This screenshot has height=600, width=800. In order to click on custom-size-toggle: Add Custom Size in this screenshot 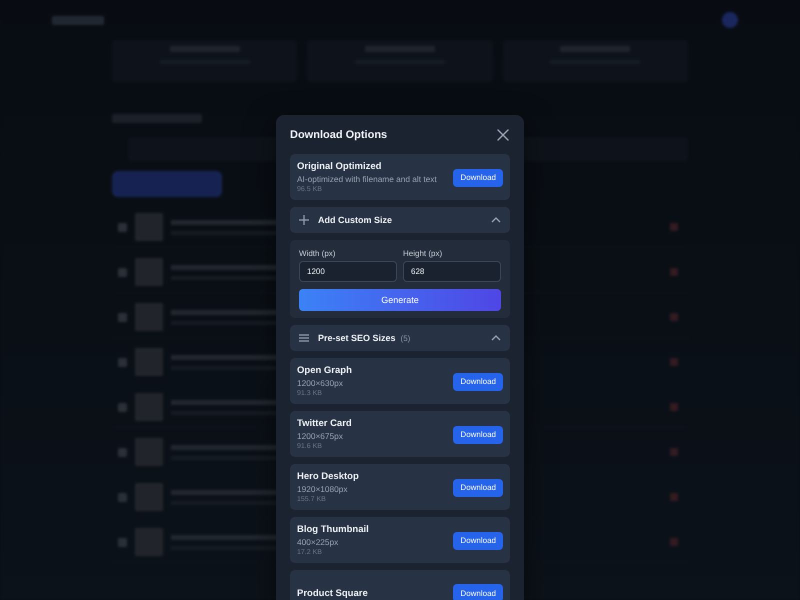, I will do `click(400, 220)`.